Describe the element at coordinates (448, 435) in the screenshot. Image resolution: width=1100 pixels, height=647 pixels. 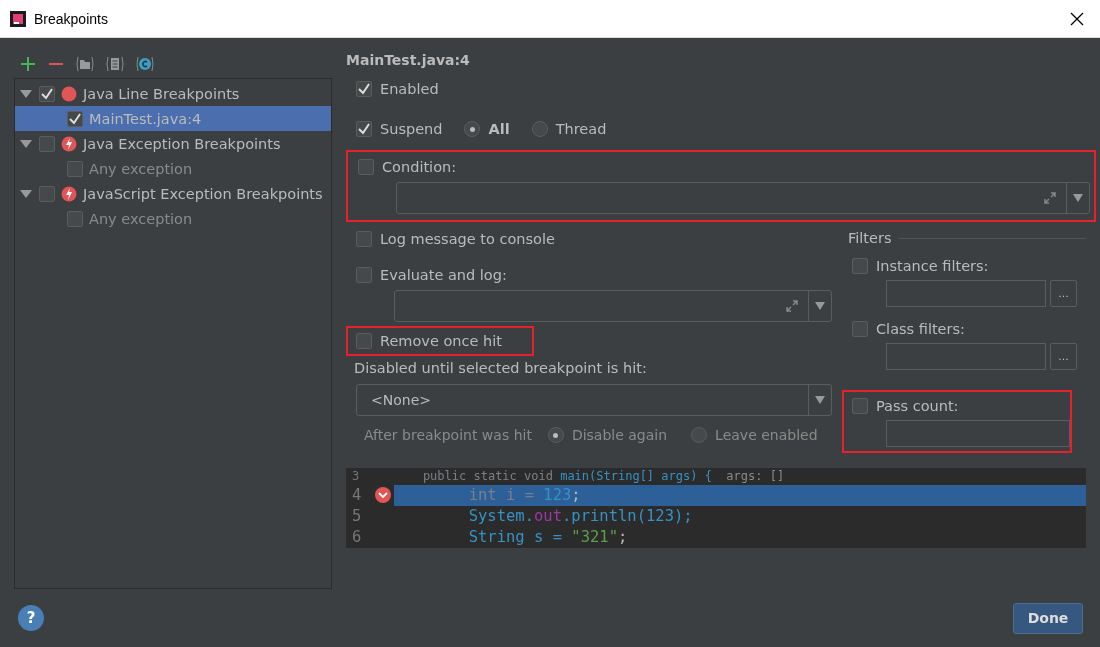
I see `field-label: After breakpoint was hit` at that location.